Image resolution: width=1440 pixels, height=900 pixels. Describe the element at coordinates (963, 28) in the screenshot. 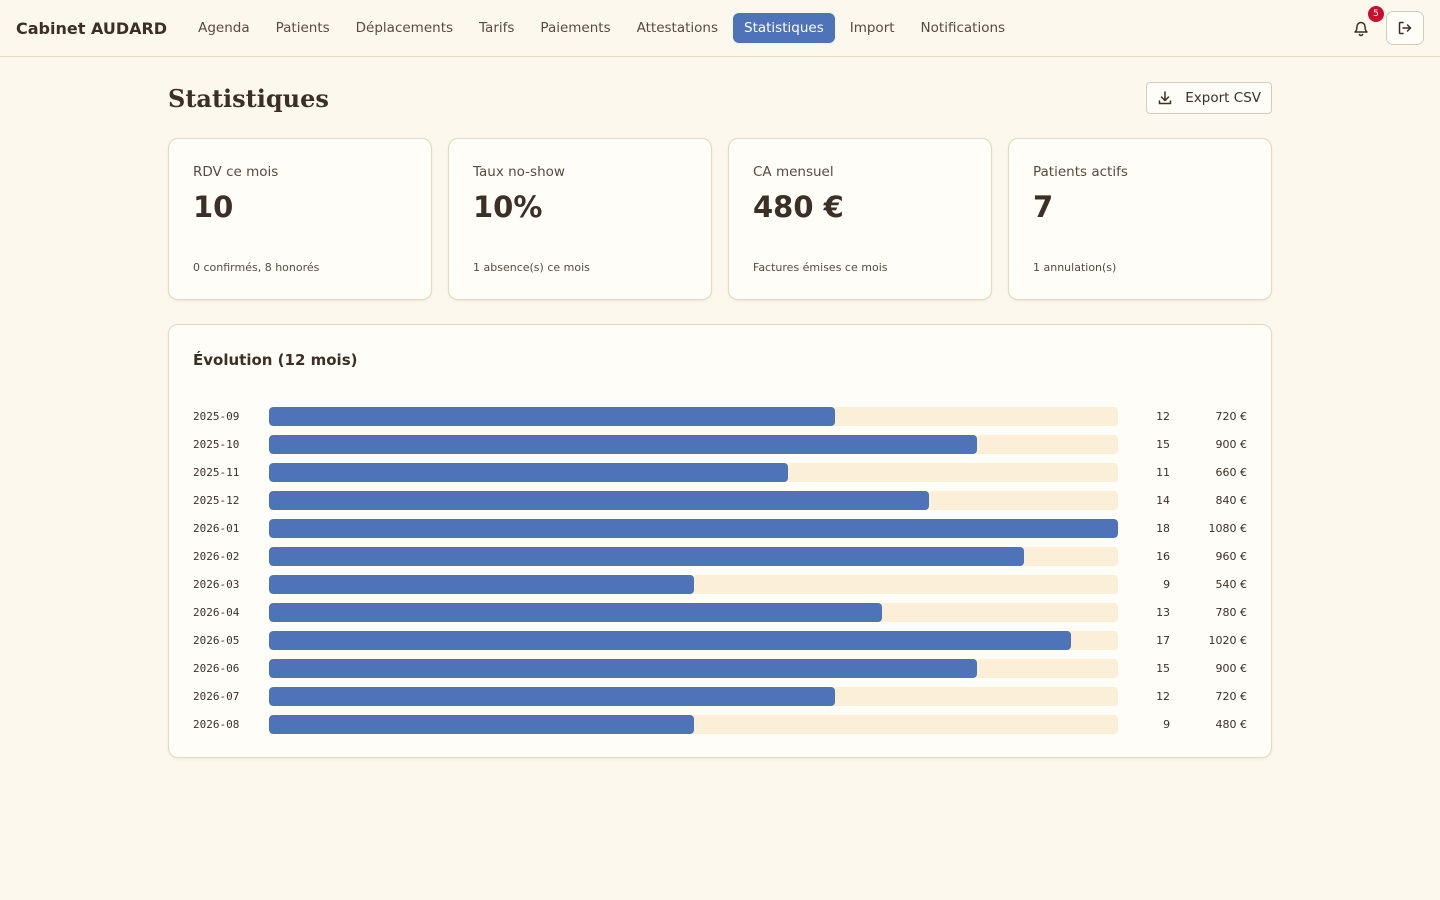

I see `nav-item-notifications: Notifications` at that location.